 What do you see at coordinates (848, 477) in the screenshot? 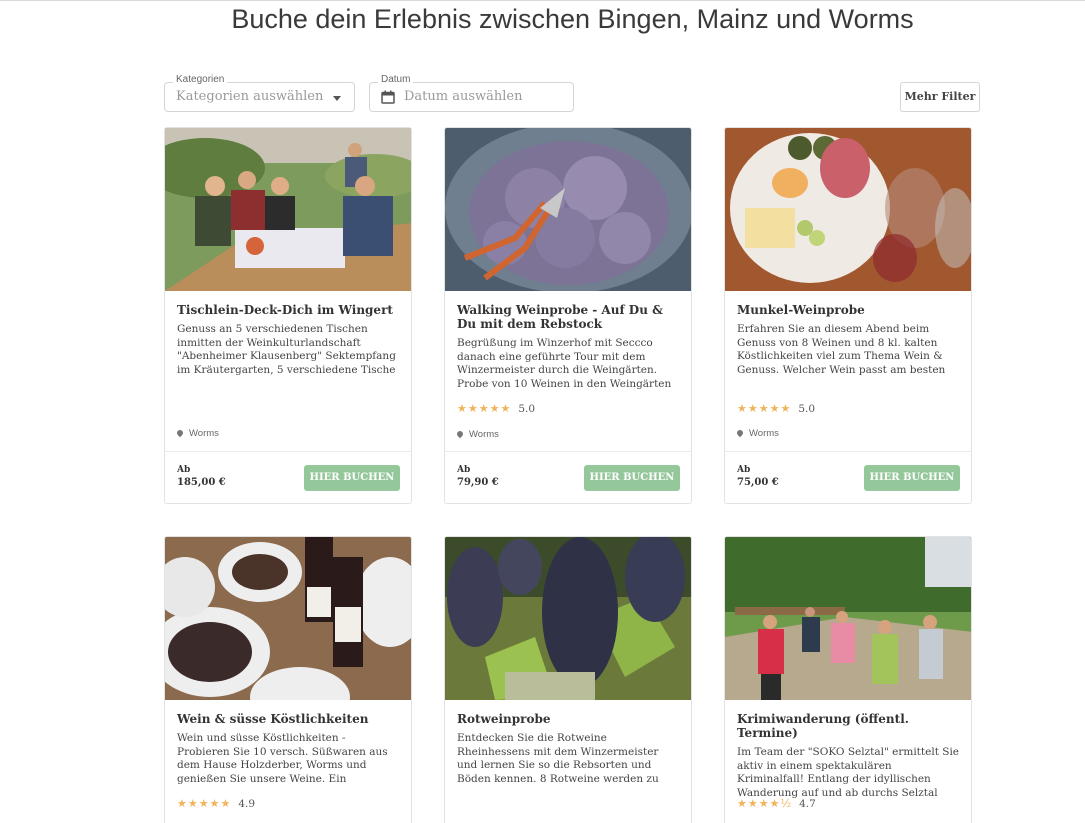
I see `card-footer: Ab 75,00 € HIER BUCHEN` at bounding box center [848, 477].